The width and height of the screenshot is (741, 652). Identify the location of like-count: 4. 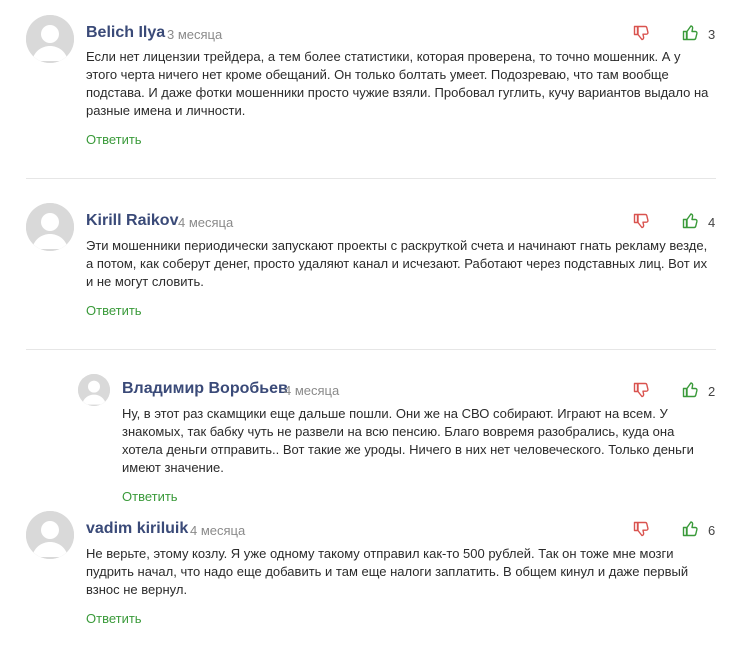
(712, 222).